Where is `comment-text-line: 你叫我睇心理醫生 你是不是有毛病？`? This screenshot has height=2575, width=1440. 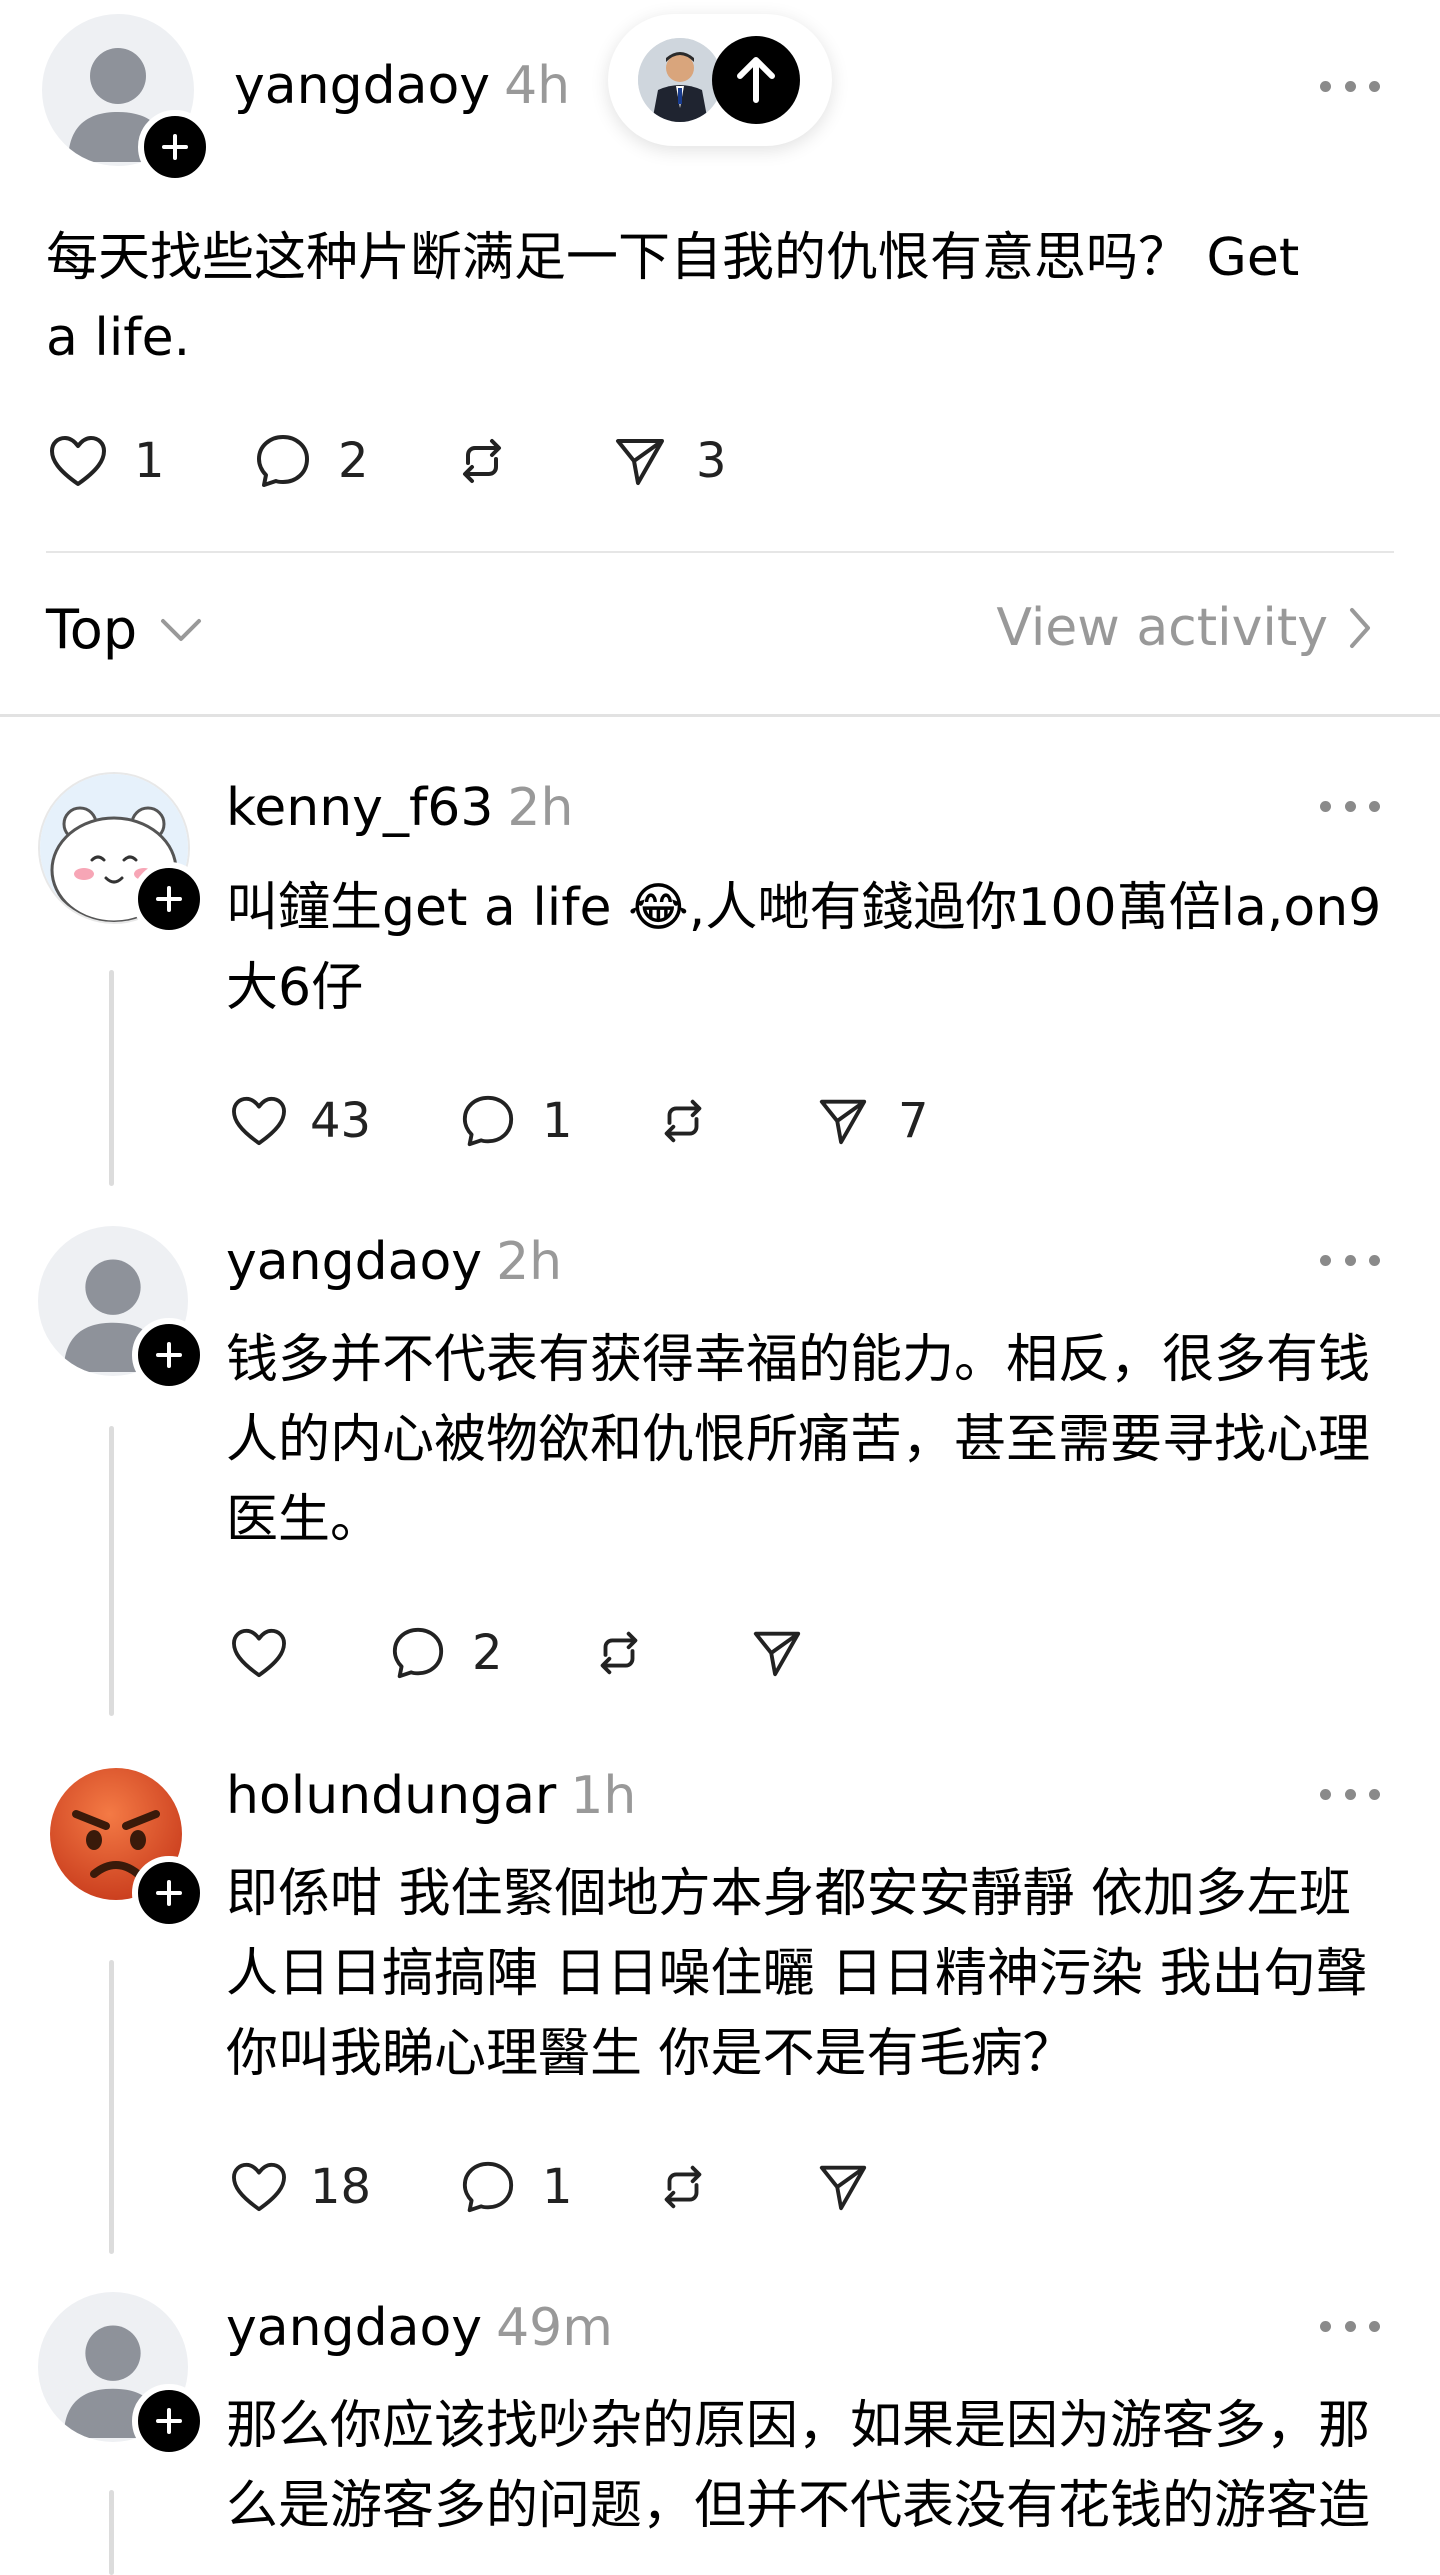 comment-text-line: 你叫我睇心理醫生 你是不是有毛病？ is located at coordinates (650, 2054).